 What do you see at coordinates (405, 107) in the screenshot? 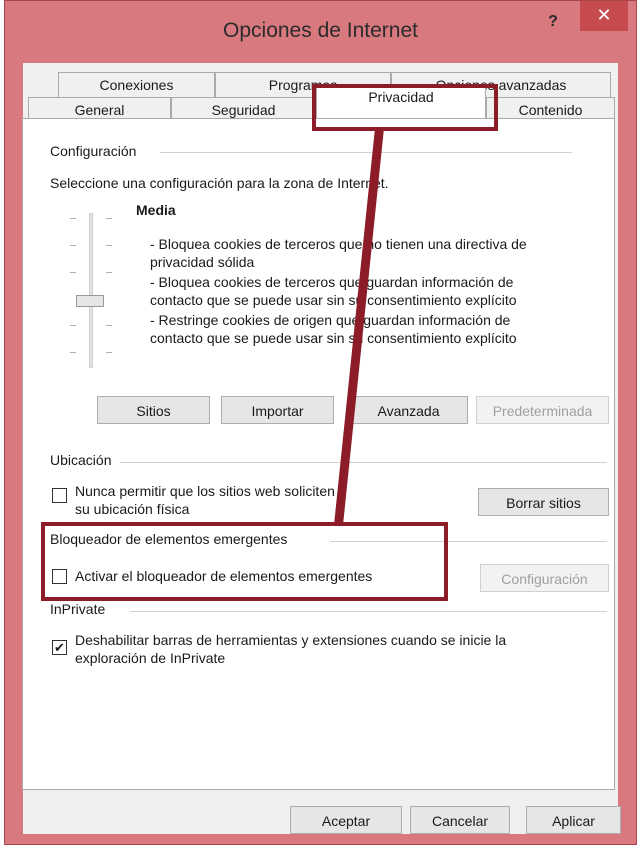
I see `privacidad-tab-highlight` at bounding box center [405, 107].